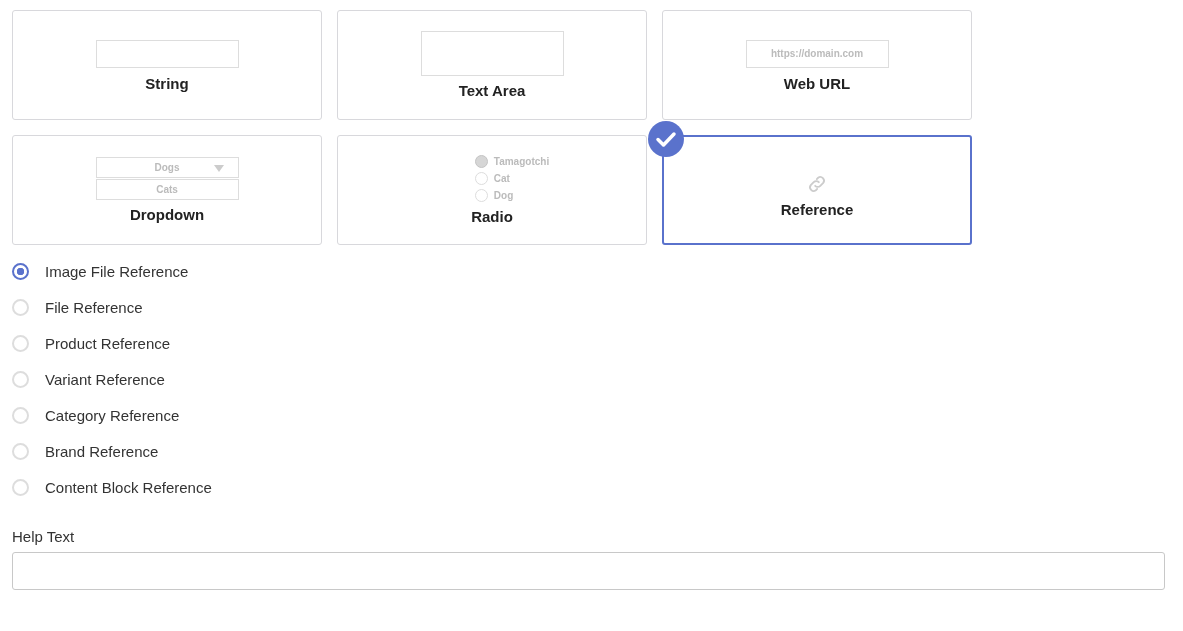 This screenshot has width=1183, height=631. Describe the element at coordinates (588, 379) in the screenshot. I see `reference-type-option: Variant Reference` at that location.